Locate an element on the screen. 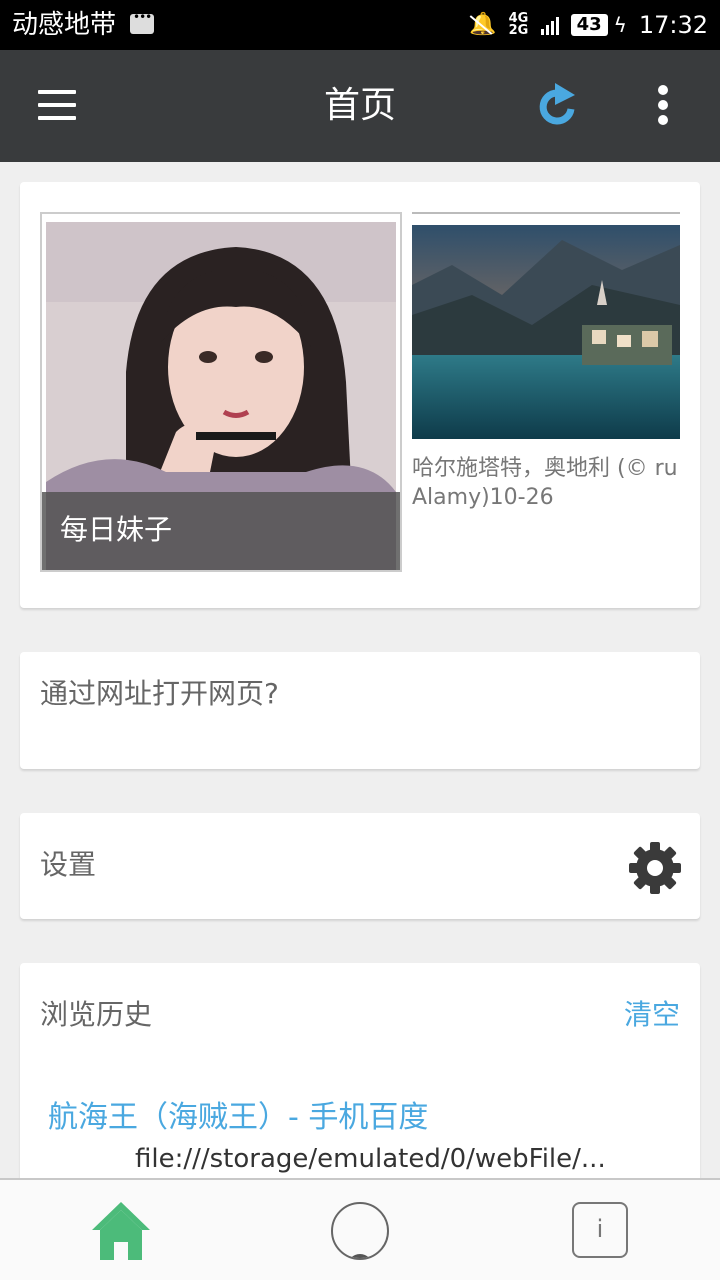 This screenshot has height=1280, width=720. featured-caption: 哈尔施塔特，奥地利 (© ru Alamy)10-26 is located at coordinates (545, 483).